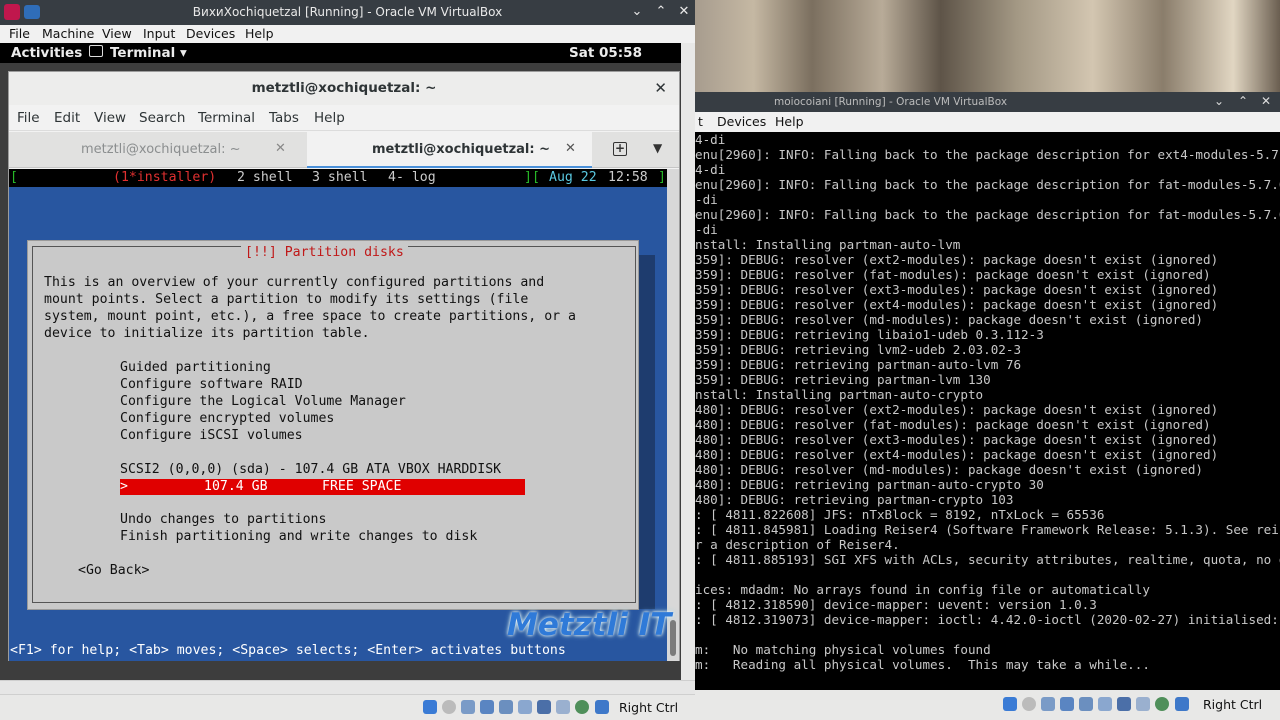  I want to click on option-software-raid: Configure software RAID, so click(211, 384).